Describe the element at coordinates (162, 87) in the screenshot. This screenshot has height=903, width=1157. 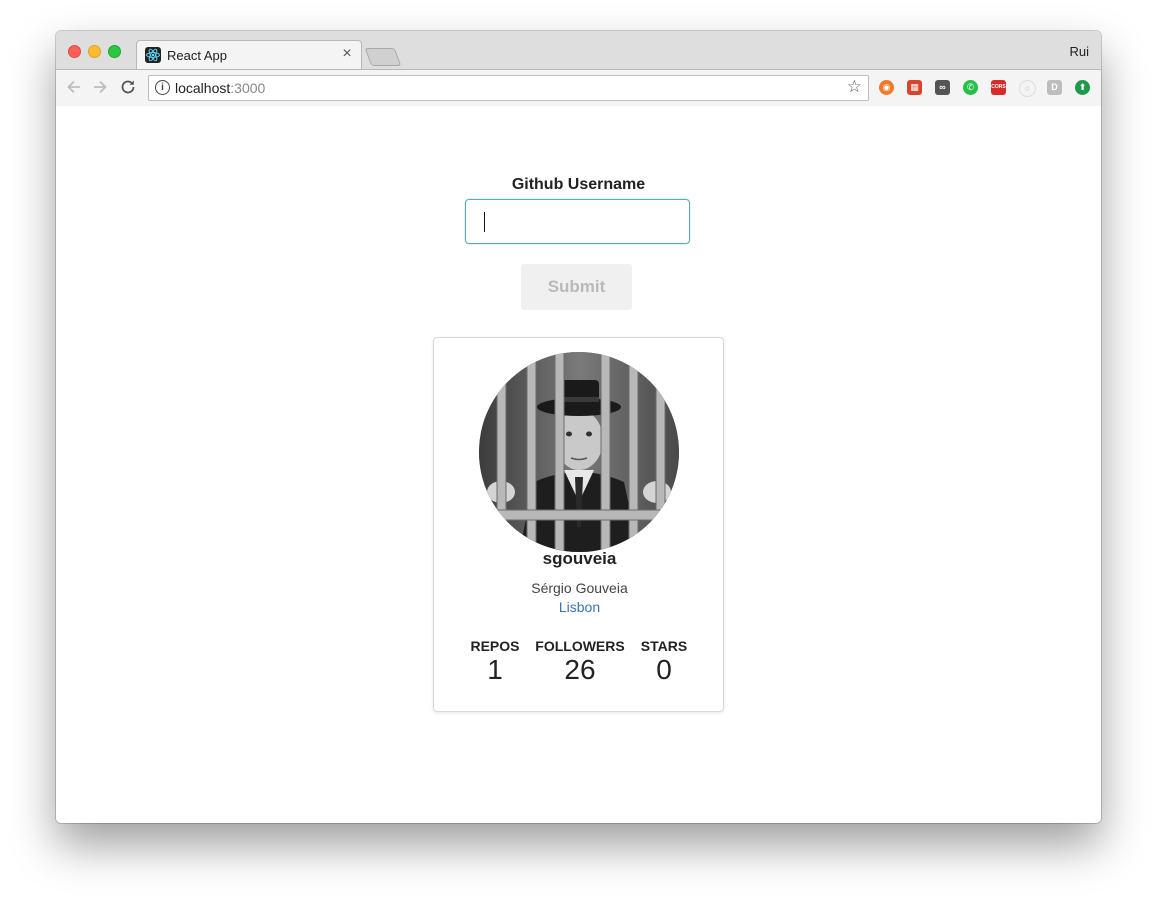
I see `info-icon: i` at that location.